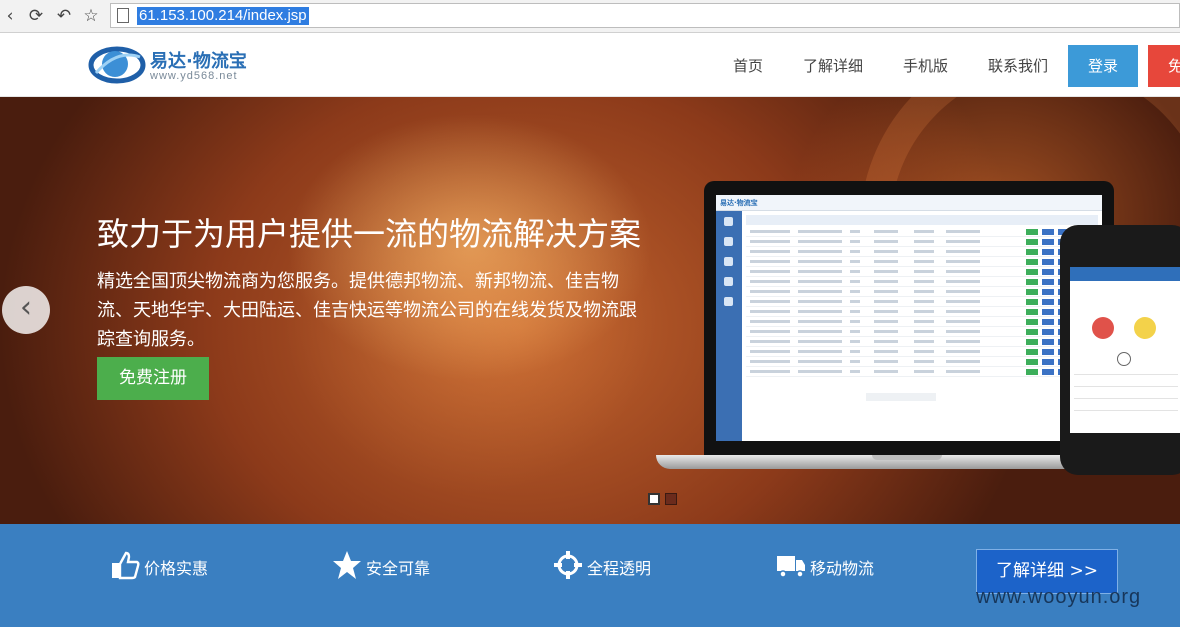  What do you see at coordinates (173, 66) in the screenshot?
I see `logo: 易达·物流宝 www.yd568.net` at bounding box center [173, 66].